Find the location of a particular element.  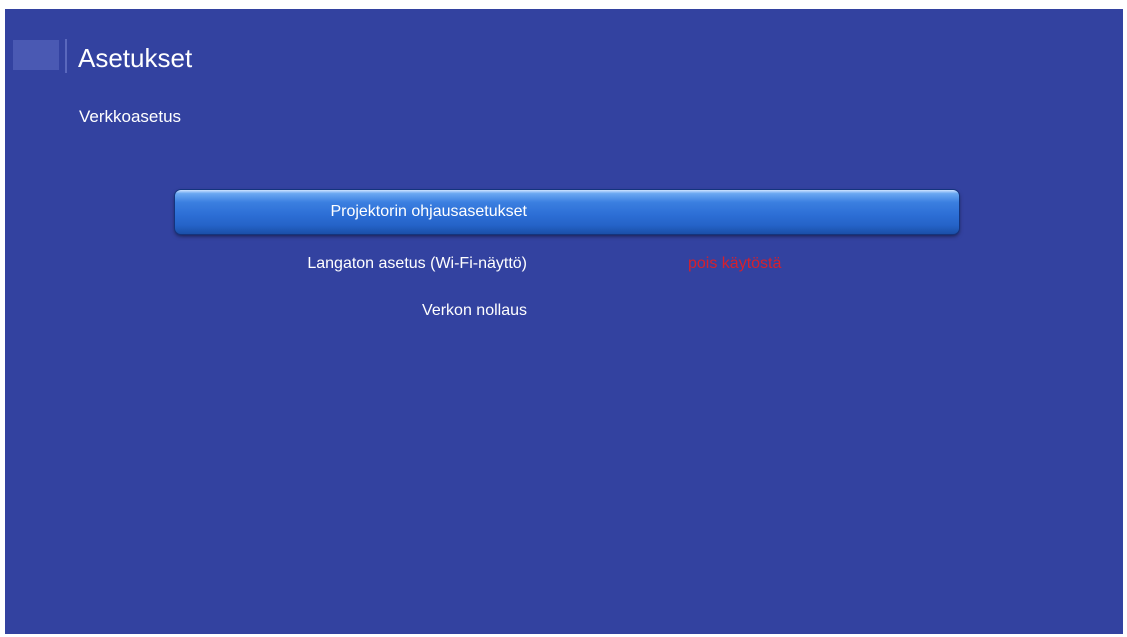

menu-item-label: Langaton asetus (Wi-Fi-näyttö) is located at coordinates (417, 263).